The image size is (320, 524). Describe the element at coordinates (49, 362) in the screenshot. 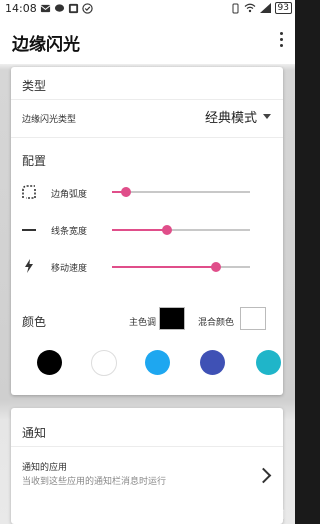

I see `color-option-black` at that location.